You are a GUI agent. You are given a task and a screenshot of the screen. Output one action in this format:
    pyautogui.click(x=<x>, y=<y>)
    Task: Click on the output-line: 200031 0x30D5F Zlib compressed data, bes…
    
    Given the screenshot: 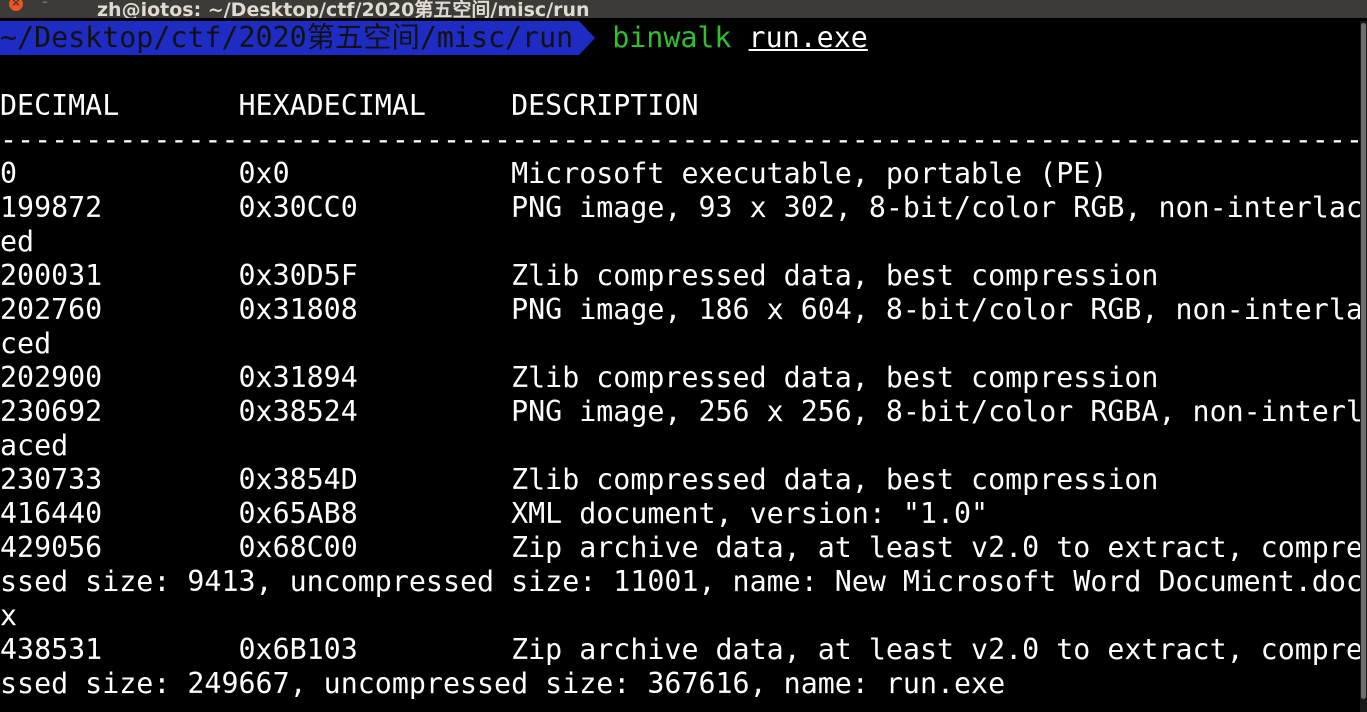 What is the action you would take?
    pyautogui.click(x=579, y=275)
    